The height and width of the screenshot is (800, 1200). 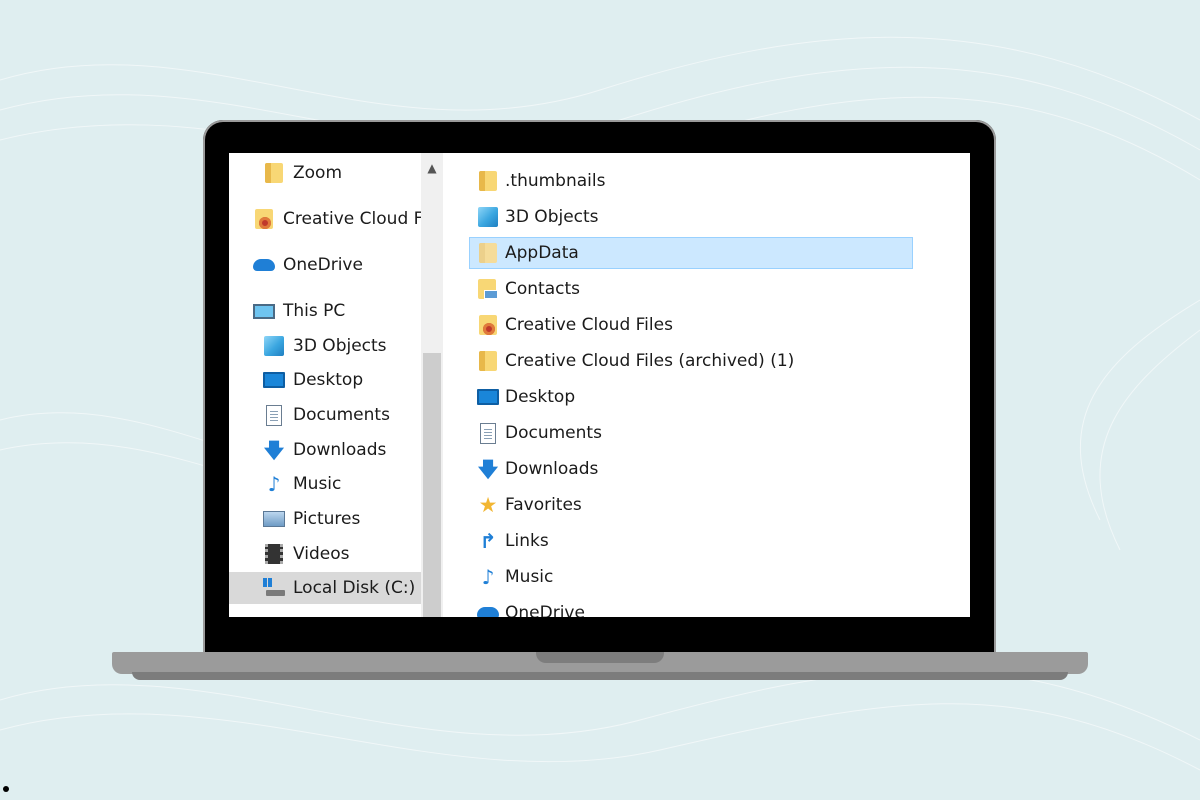 I want to click on list-item: 🡇 Downloads, so click(x=691, y=469).